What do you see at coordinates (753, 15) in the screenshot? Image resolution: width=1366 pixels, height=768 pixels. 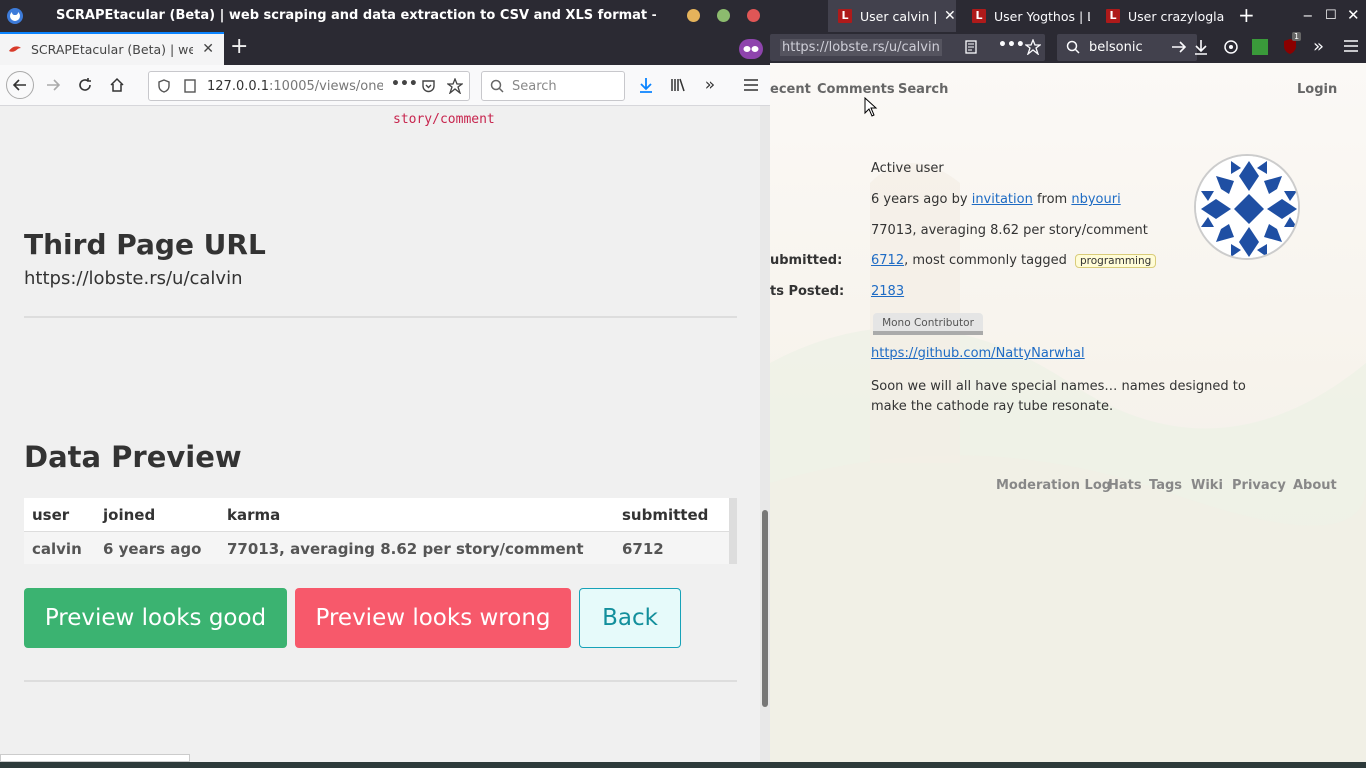 I see `close-window-button` at bounding box center [753, 15].